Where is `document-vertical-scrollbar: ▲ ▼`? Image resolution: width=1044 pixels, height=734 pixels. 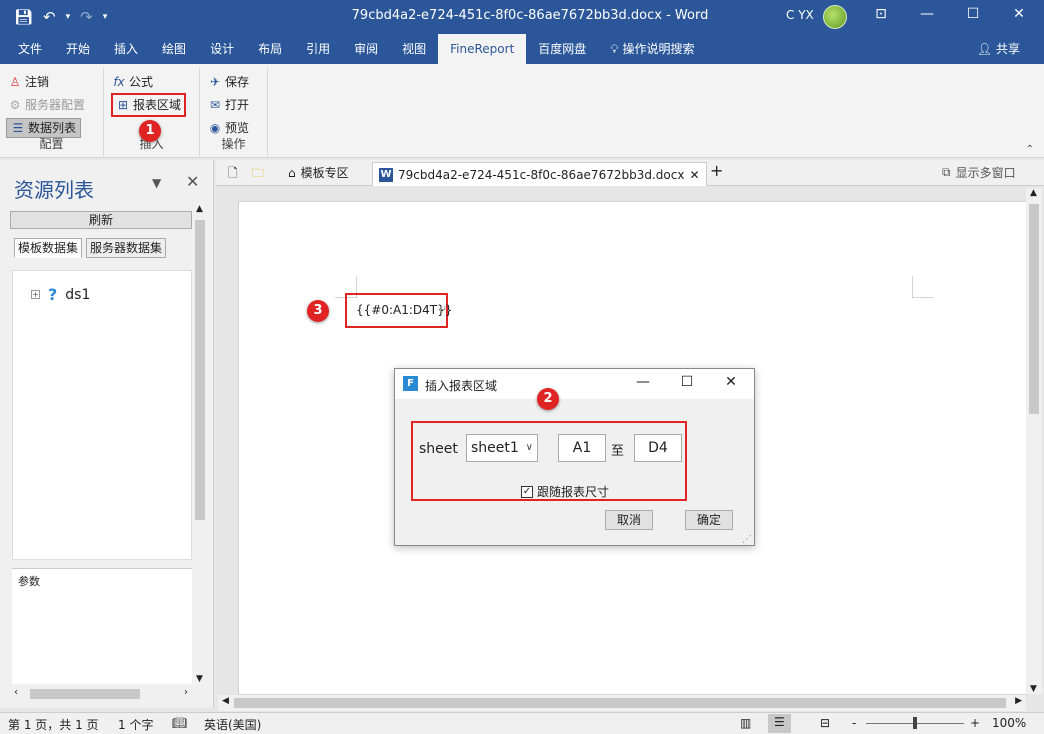
document-vertical-scrollbar: ▲ ▼ is located at coordinates (1034, 441).